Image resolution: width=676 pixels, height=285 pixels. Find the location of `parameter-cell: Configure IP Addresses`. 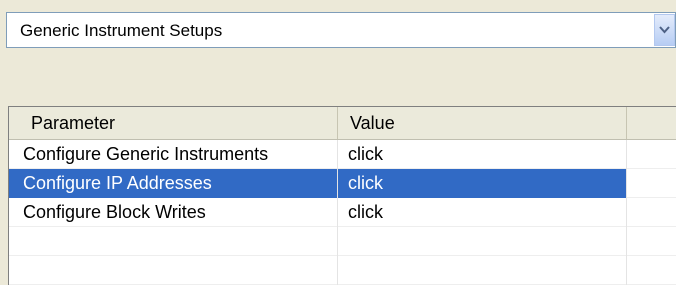

parameter-cell: Configure IP Addresses is located at coordinates (173, 183).